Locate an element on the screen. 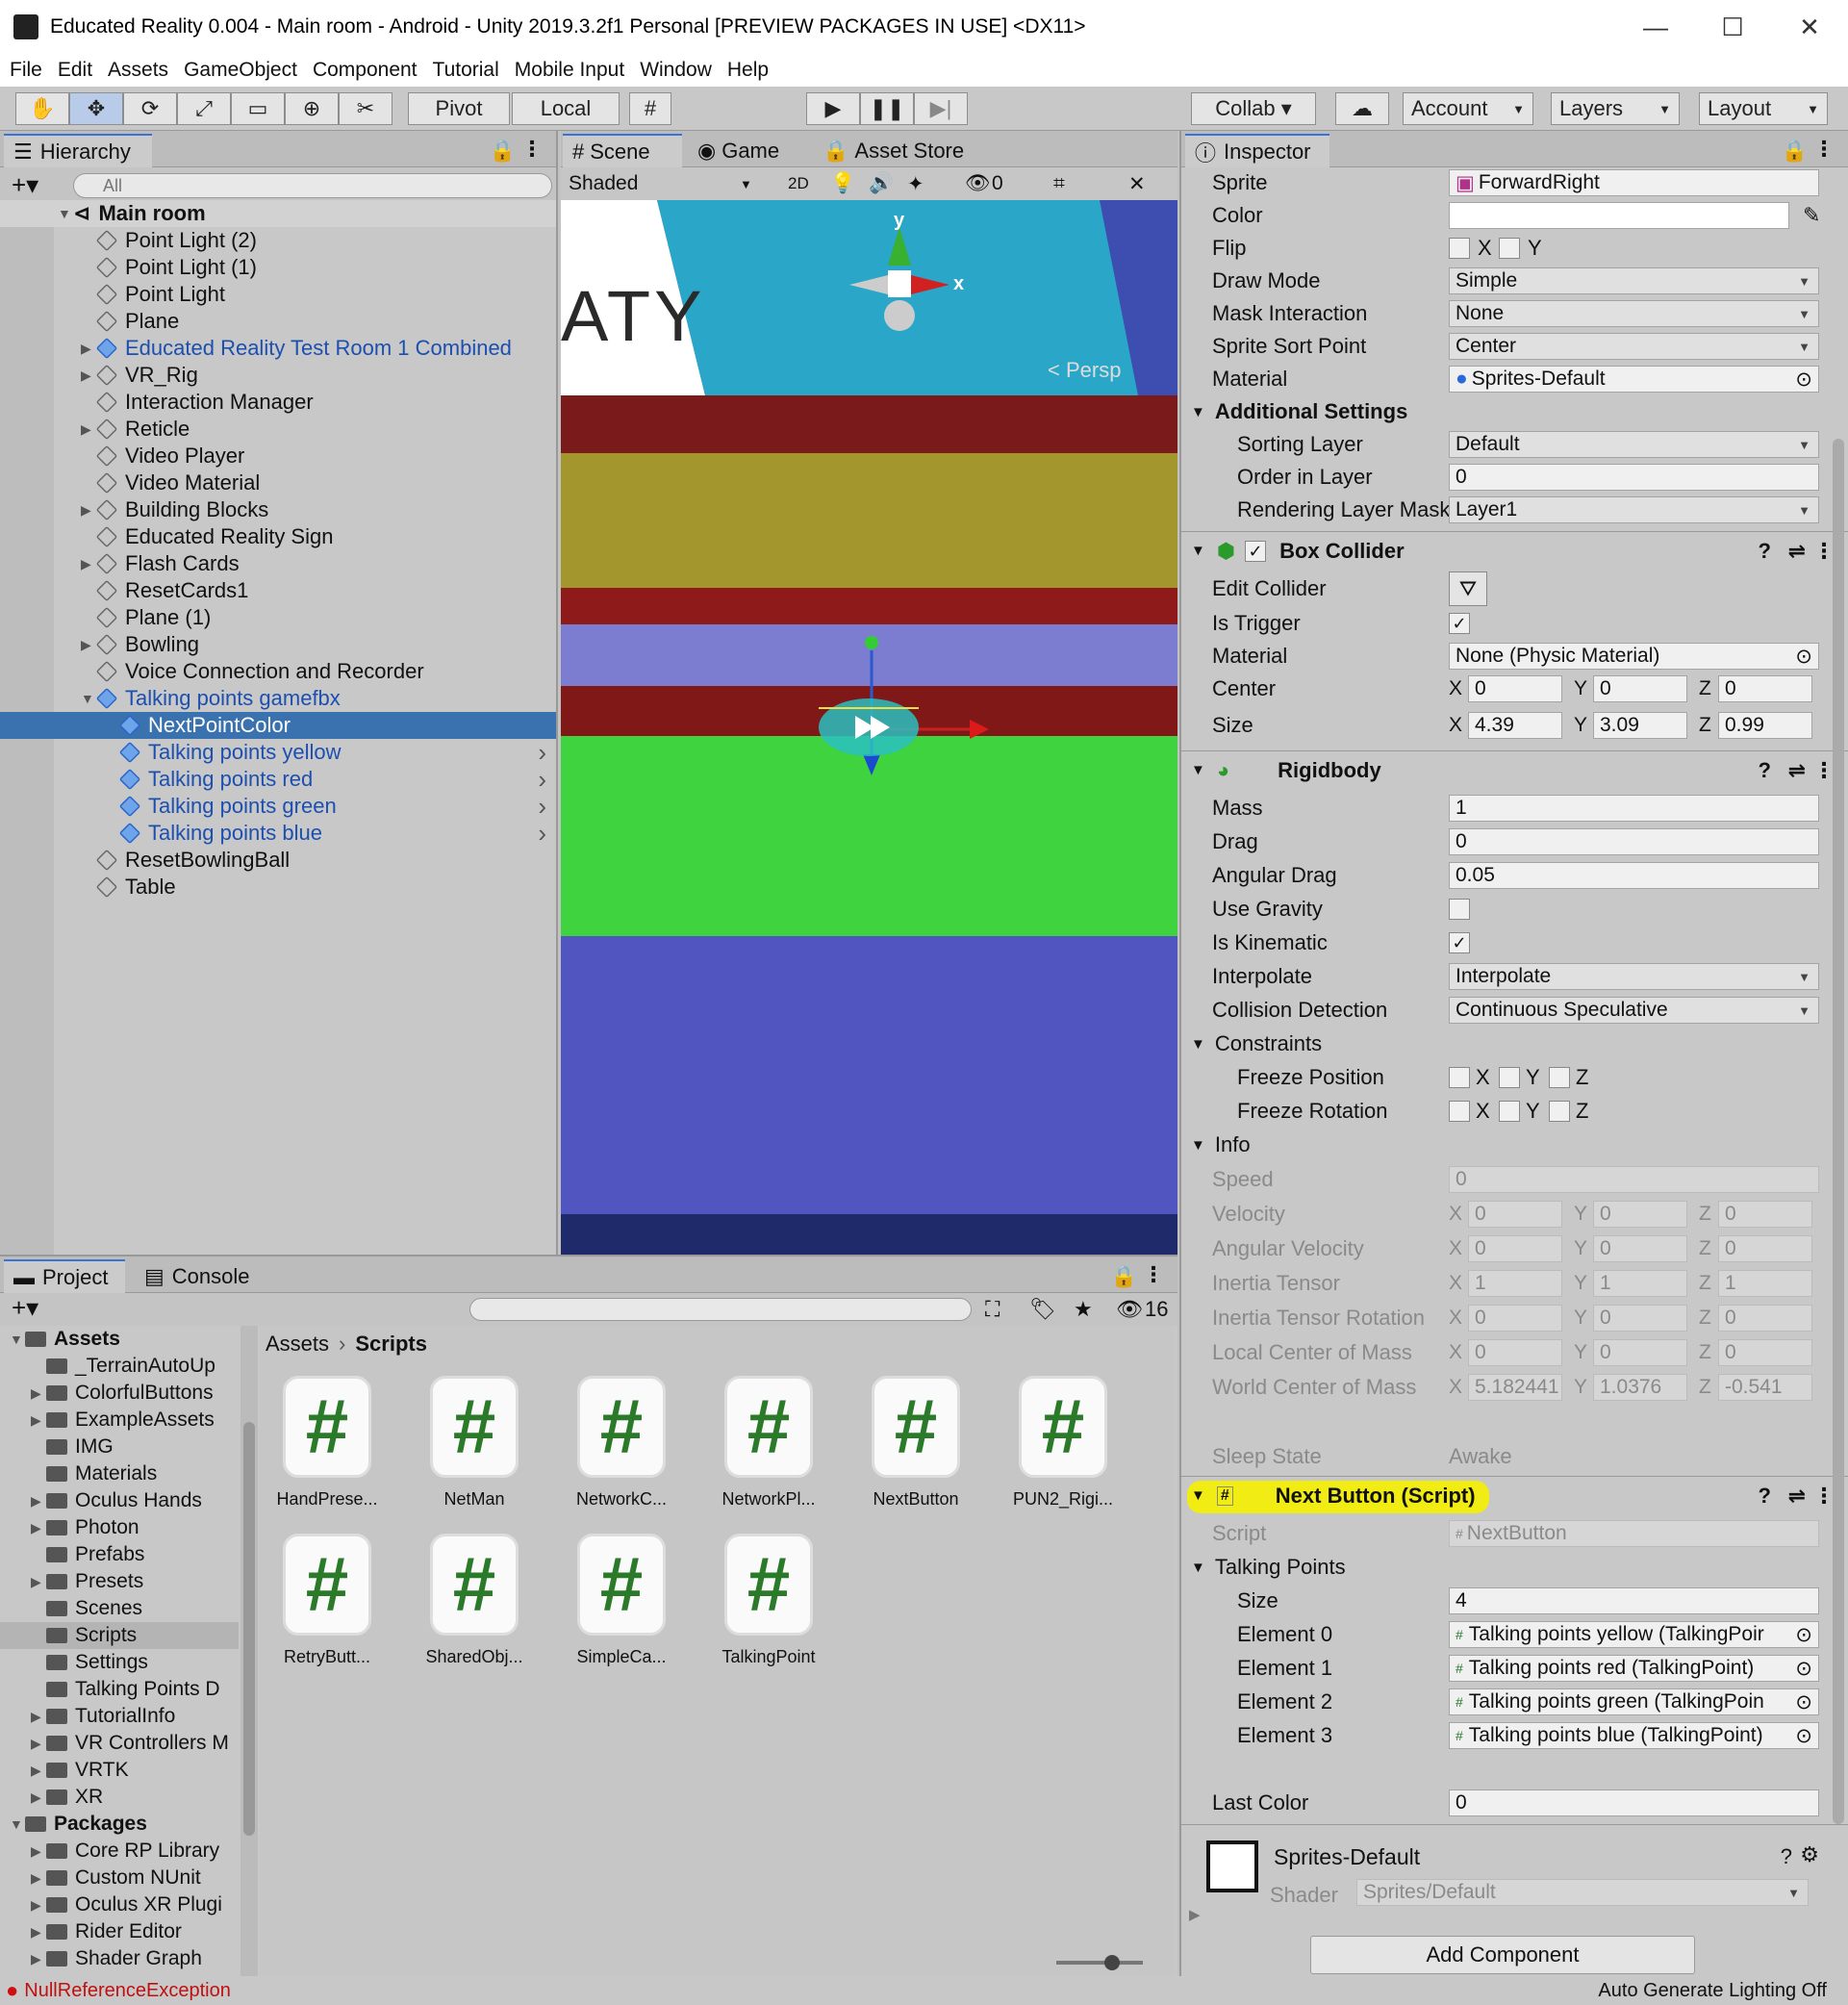  center-y-input: 0 is located at coordinates (1640, 688).